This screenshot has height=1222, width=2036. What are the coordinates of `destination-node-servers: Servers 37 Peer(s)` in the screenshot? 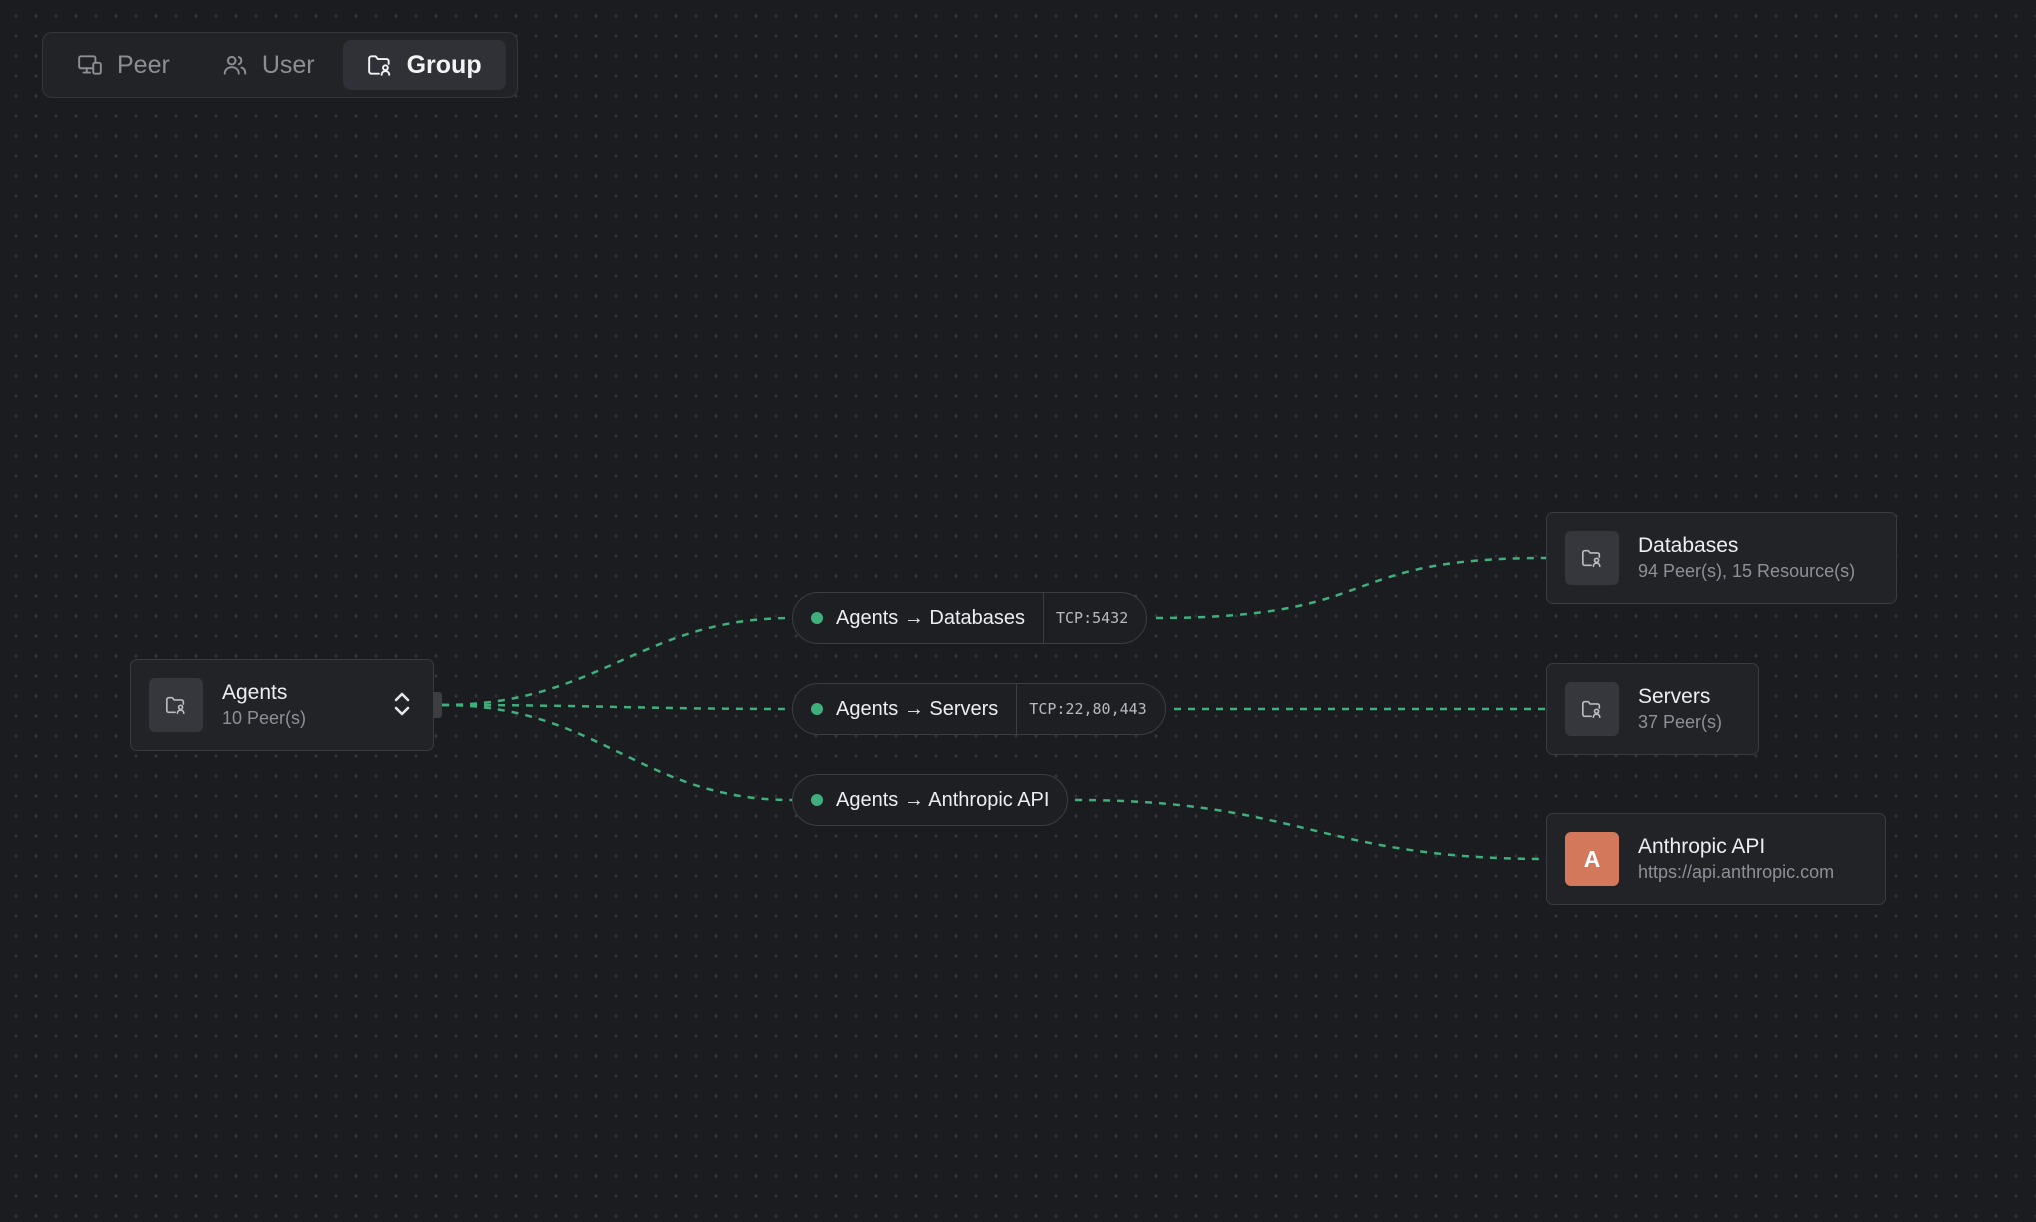 It's located at (1652, 709).